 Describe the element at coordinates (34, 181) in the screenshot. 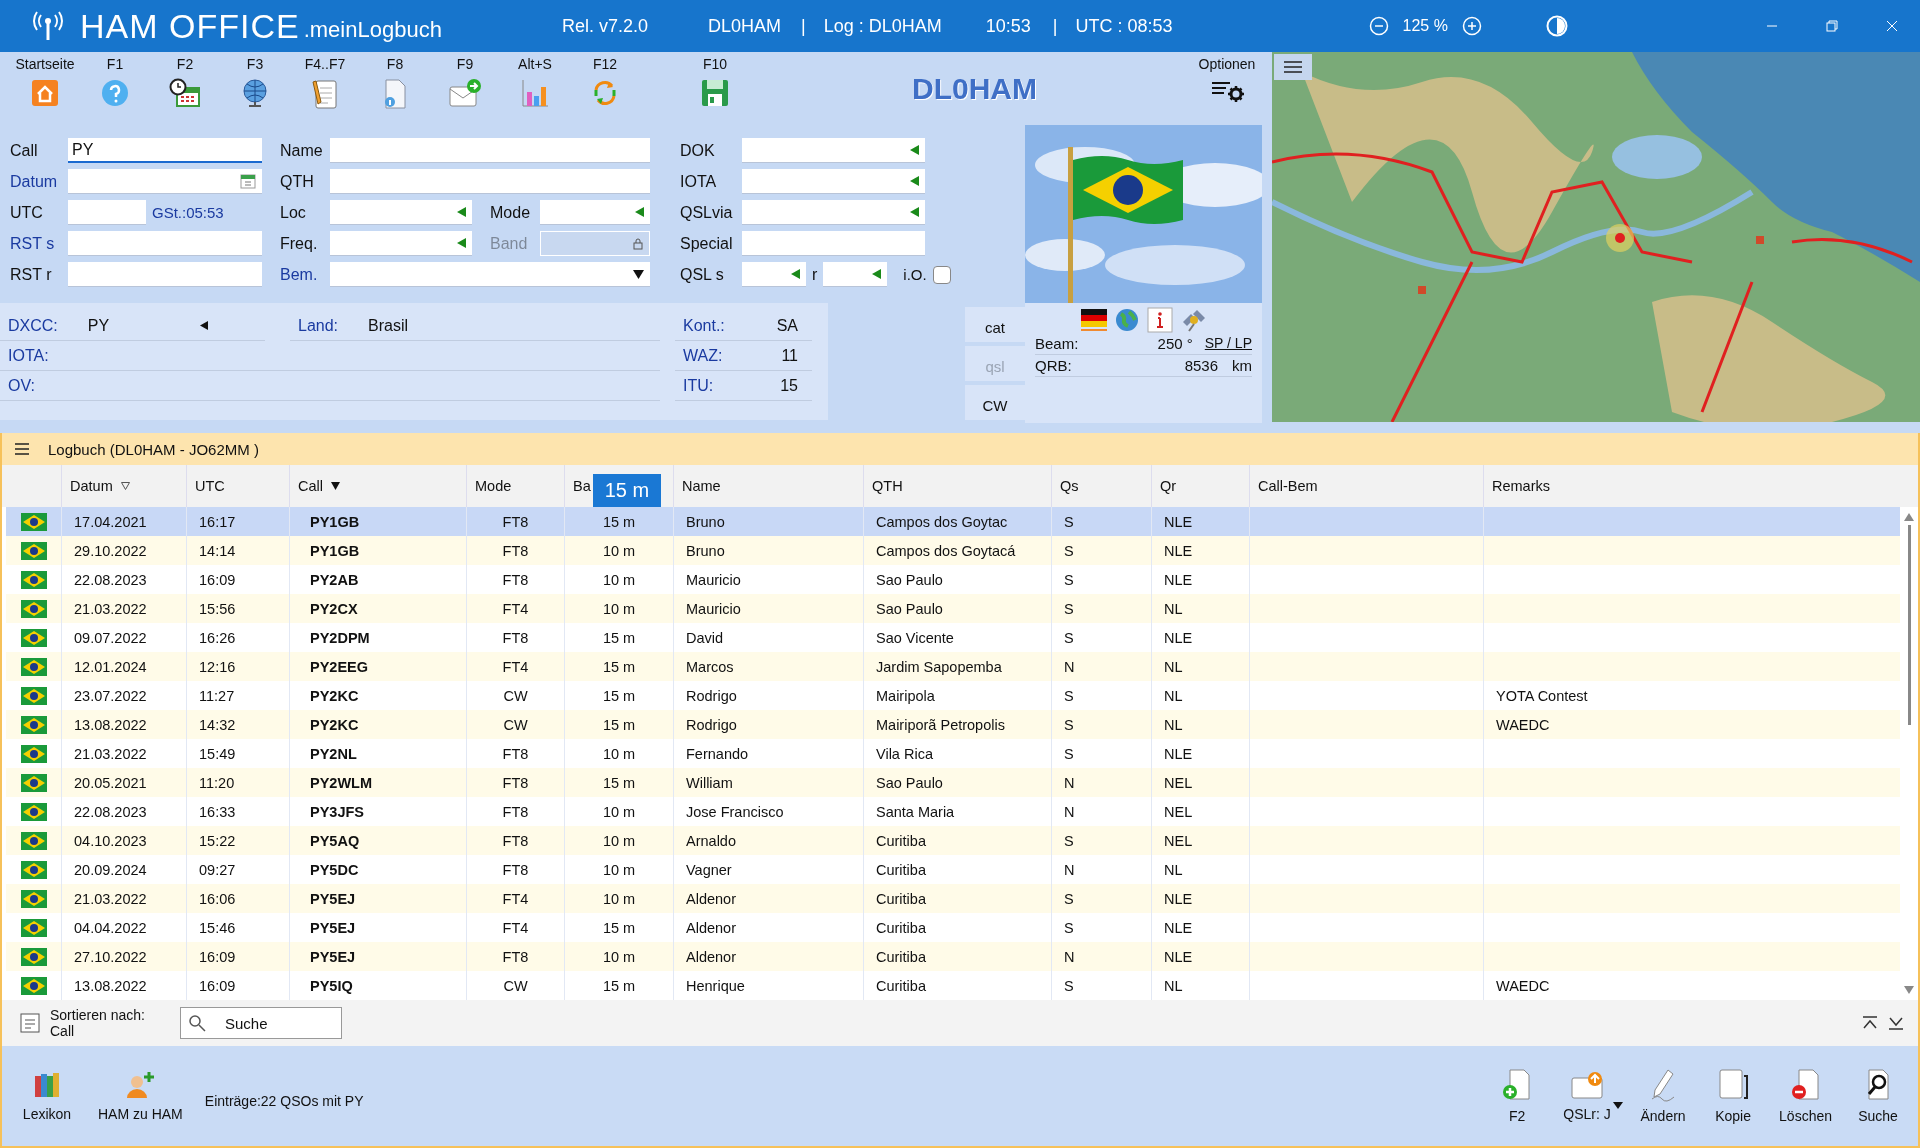

I see `field-label: Datum` at that location.